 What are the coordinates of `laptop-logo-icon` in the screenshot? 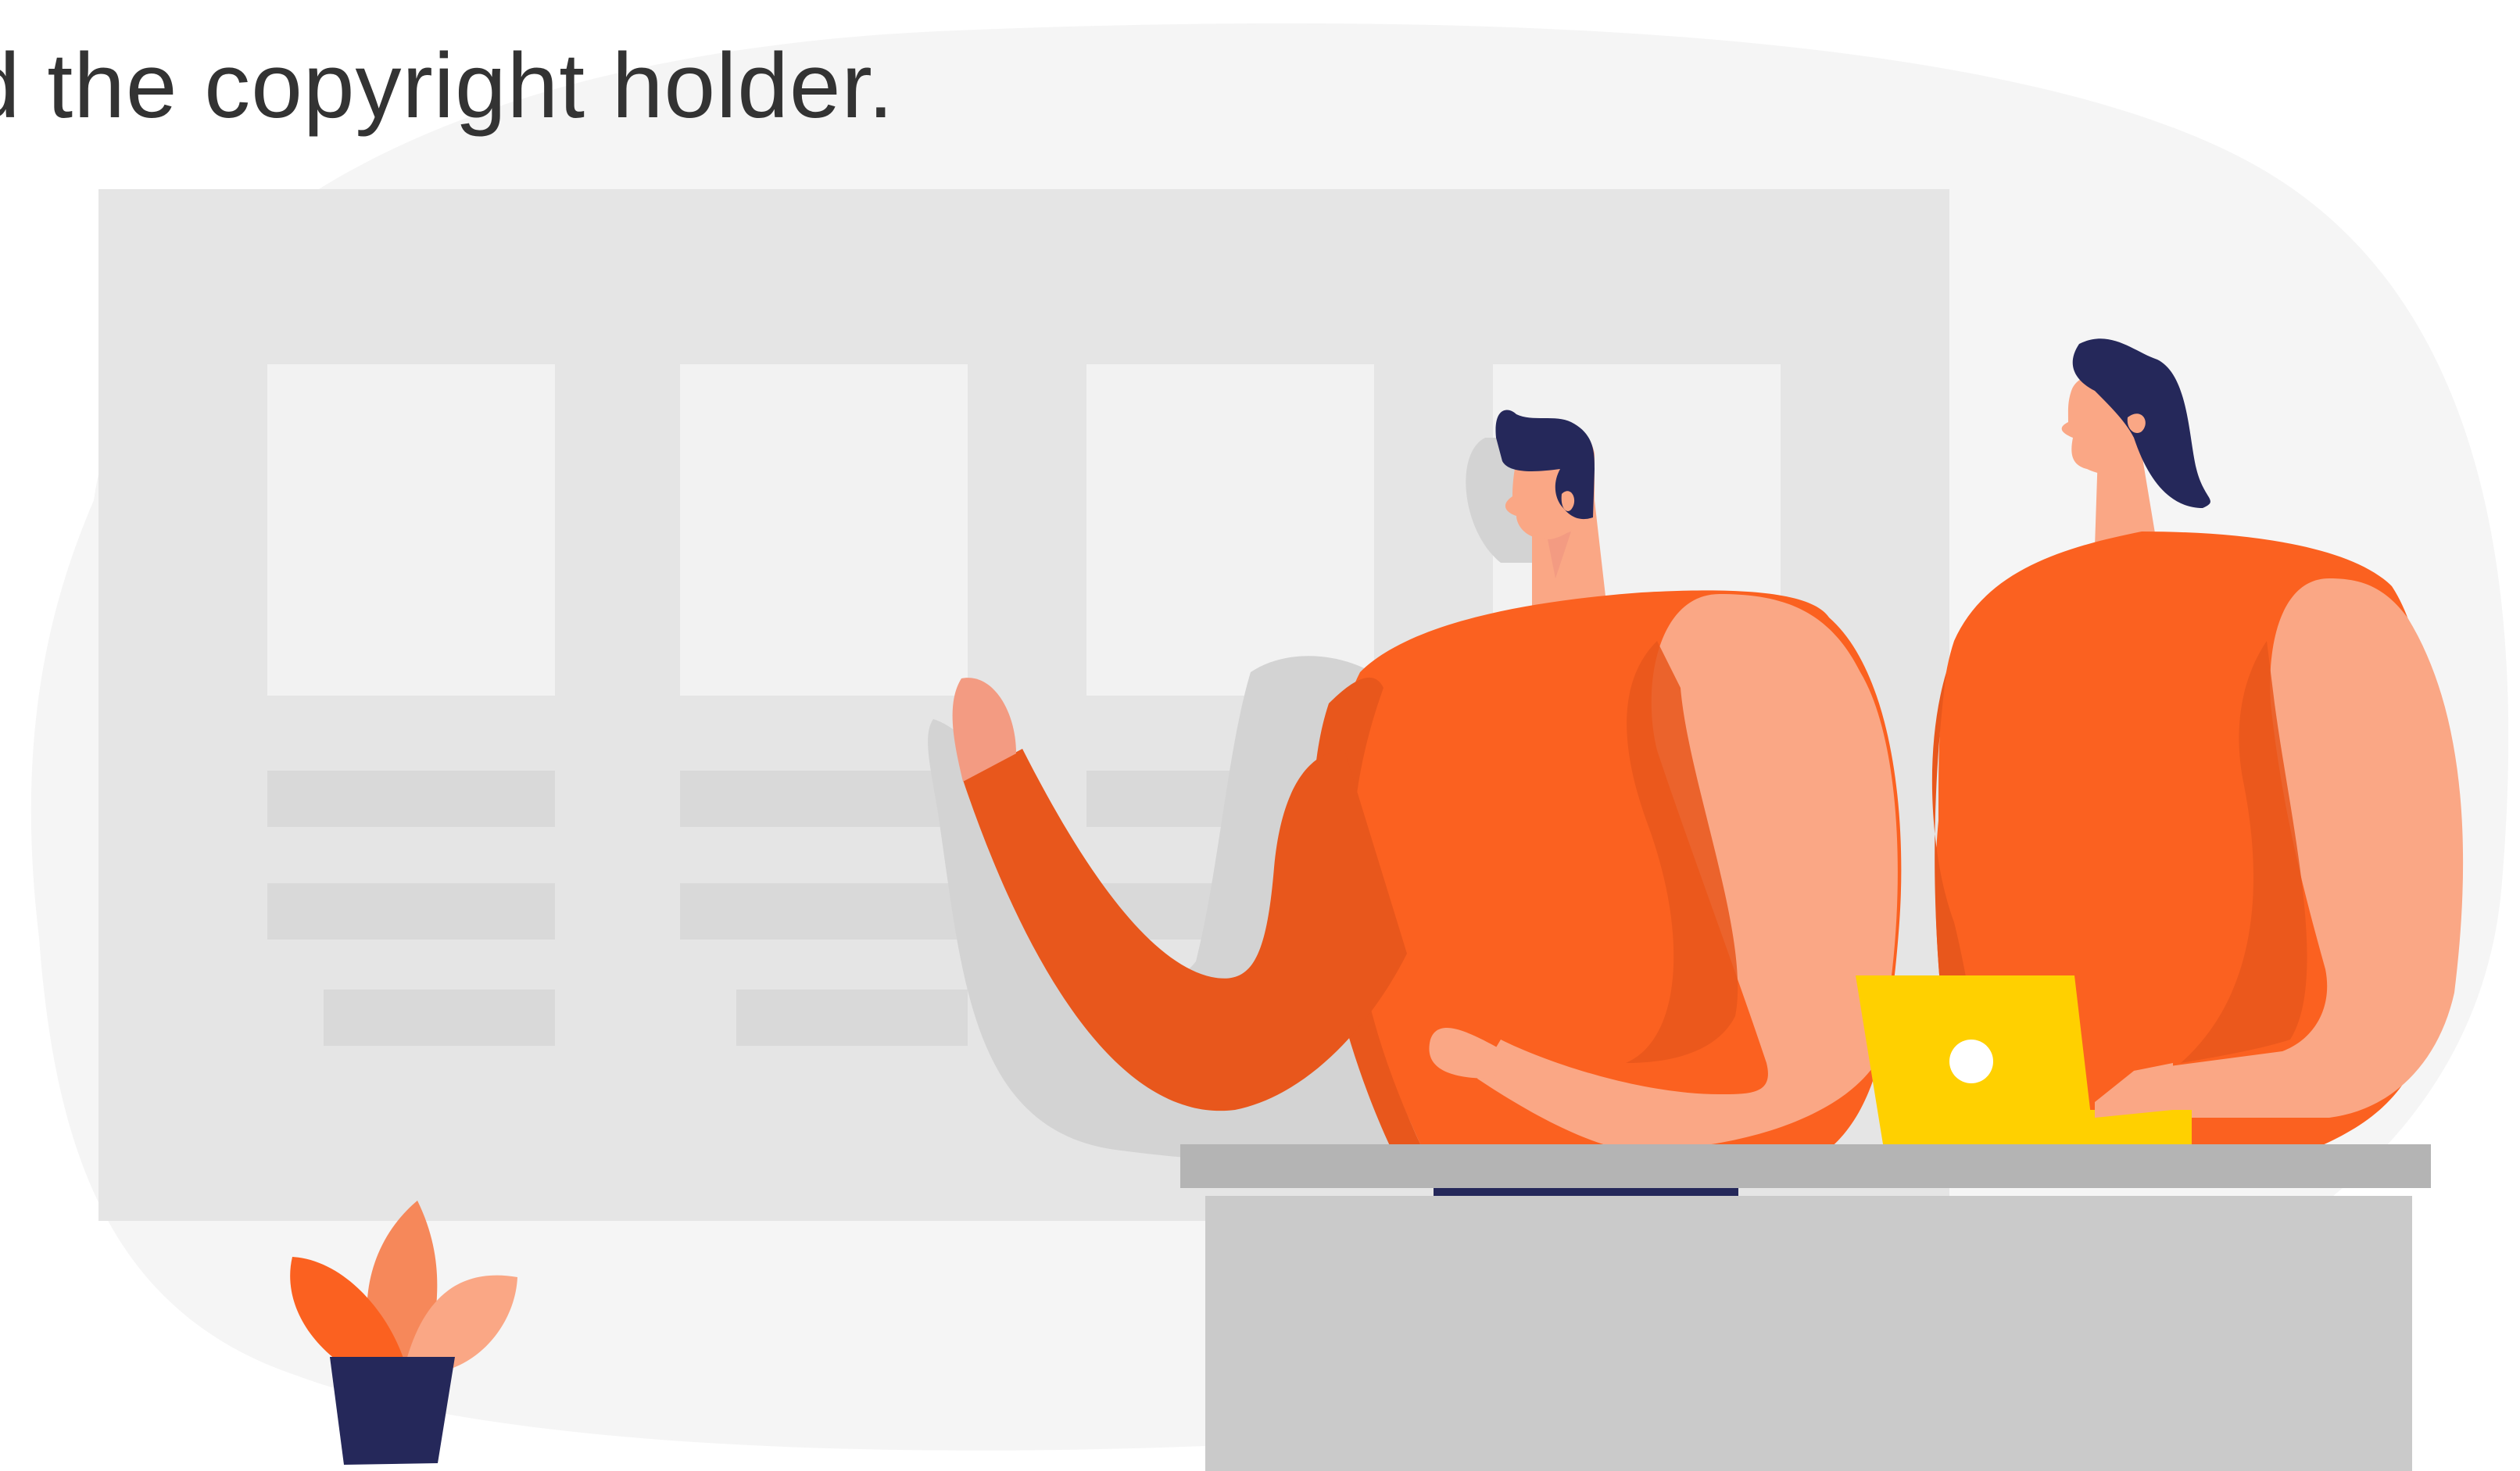 It's located at (1971, 1061).